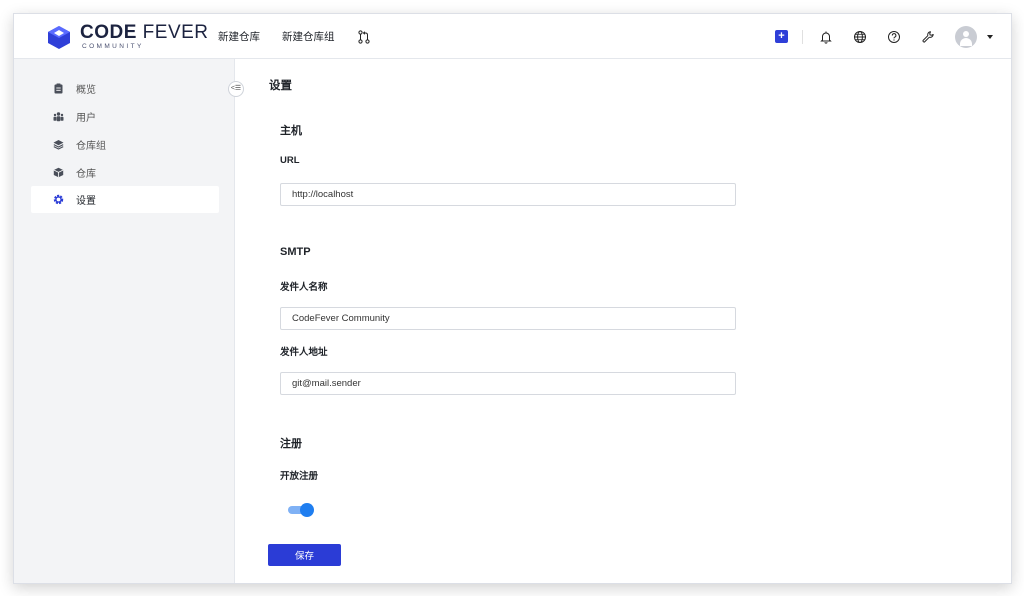 The width and height of the screenshot is (1024, 596). Describe the element at coordinates (125, 144) in the screenshot. I see `sidebar-item-repo-groups: 仓库组` at that location.